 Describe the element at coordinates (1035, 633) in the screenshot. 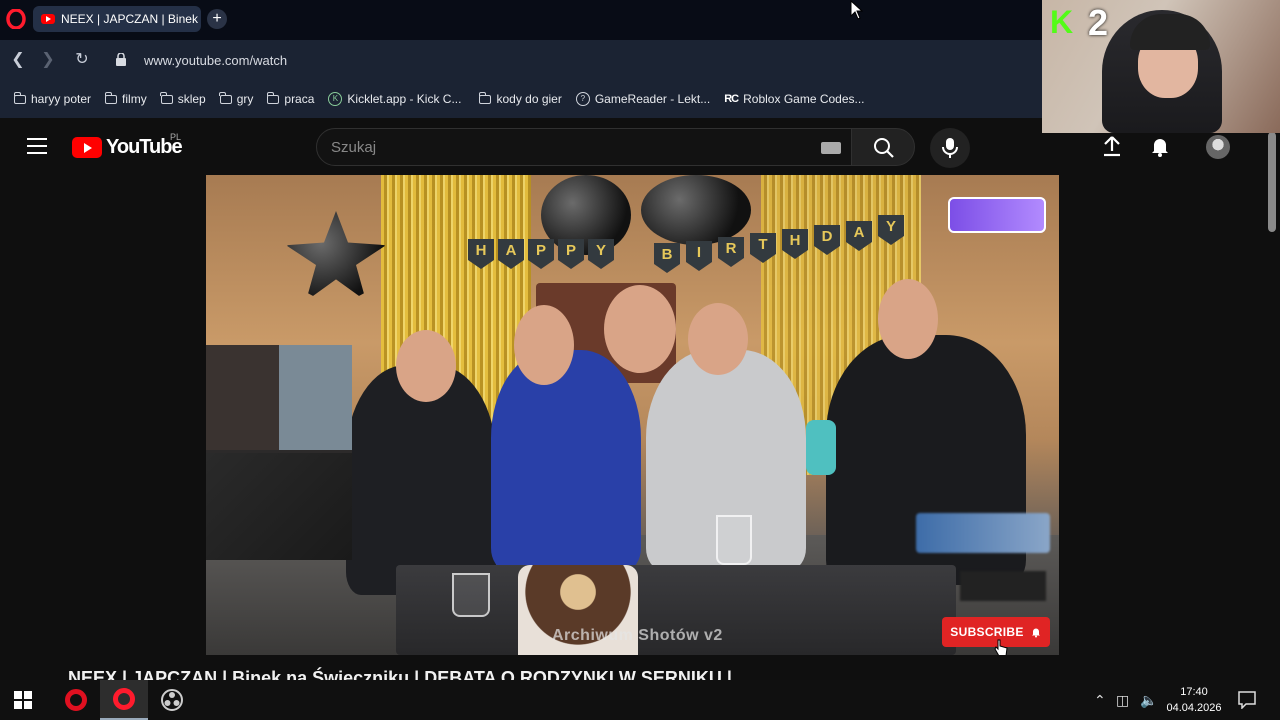

I see `bell-icon` at that location.